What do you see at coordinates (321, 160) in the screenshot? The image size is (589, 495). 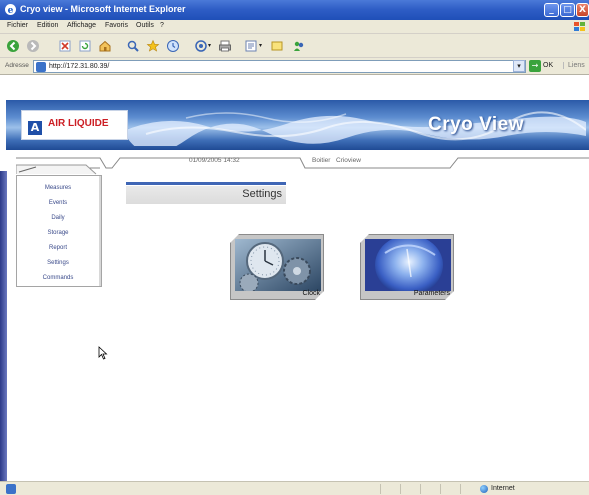 I see `info-boitier-label: Boitier` at bounding box center [321, 160].